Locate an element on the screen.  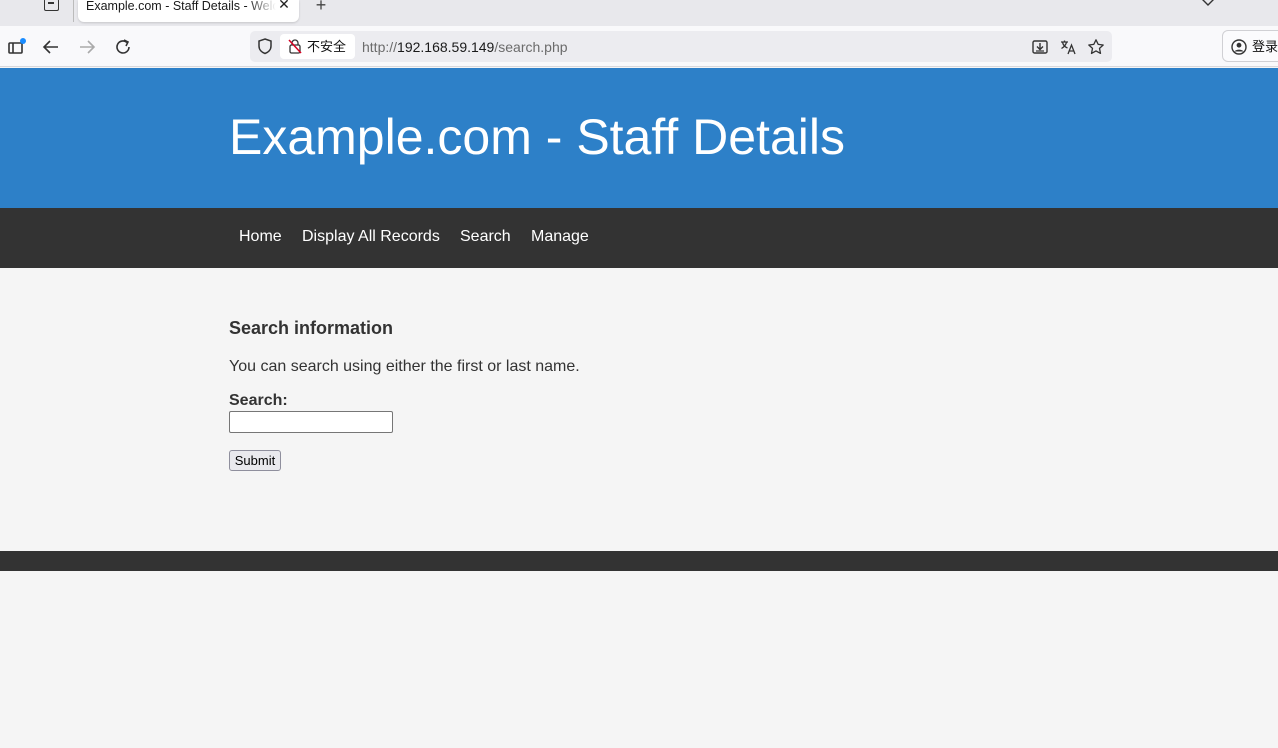
url-text: http://192.168.59.149/search.php is located at coordinates (465, 47).